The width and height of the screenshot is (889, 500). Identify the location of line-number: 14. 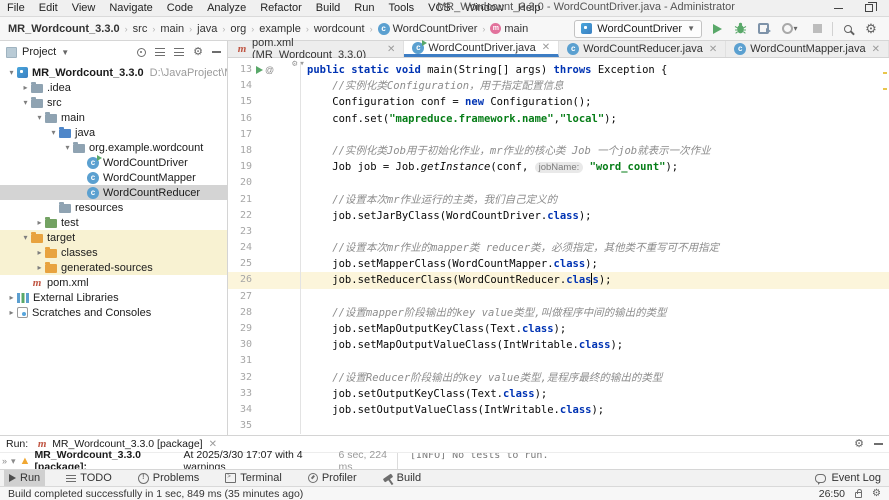
(240, 86).